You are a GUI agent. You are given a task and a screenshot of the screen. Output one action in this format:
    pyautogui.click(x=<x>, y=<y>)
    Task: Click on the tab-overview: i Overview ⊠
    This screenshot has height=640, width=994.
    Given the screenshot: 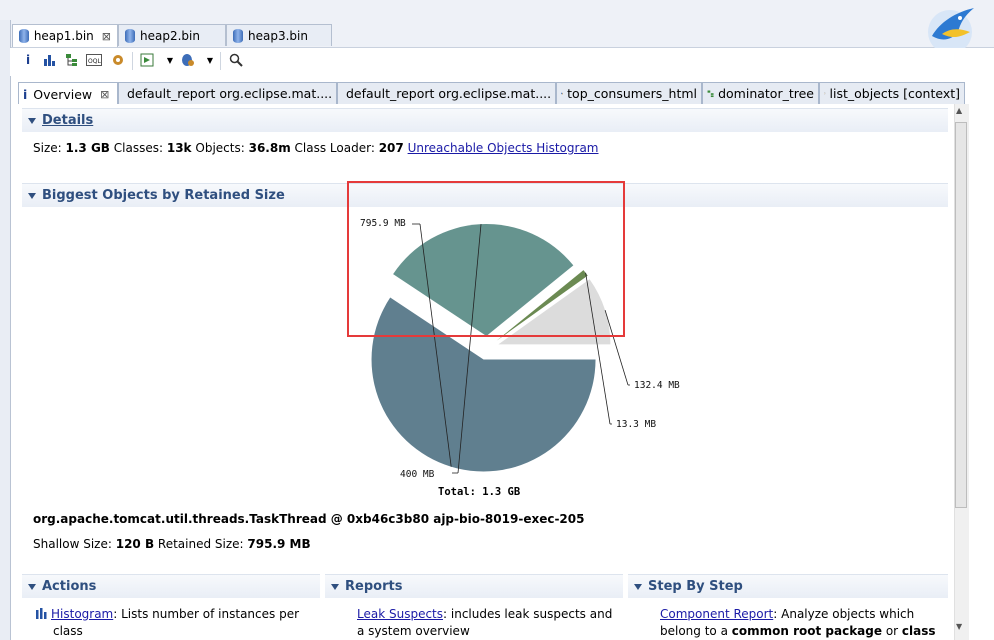 What is the action you would take?
    pyautogui.click(x=68, y=93)
    